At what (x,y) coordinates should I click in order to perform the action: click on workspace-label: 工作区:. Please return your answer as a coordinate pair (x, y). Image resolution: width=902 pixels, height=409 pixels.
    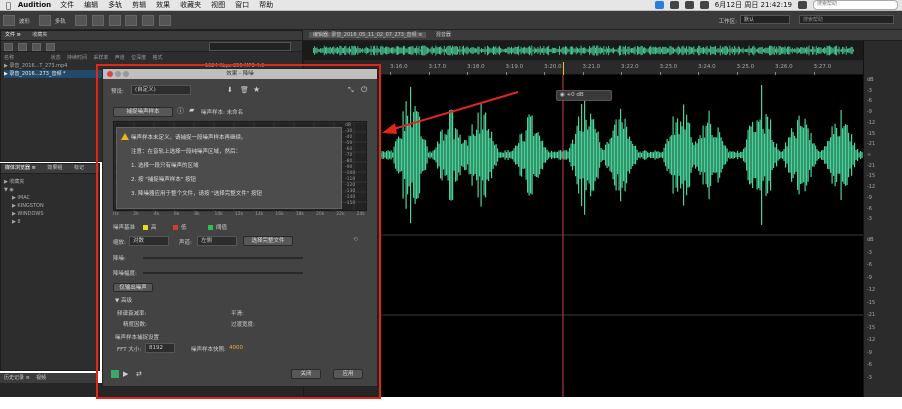
    Looking at the image, I should click on (727, 22).